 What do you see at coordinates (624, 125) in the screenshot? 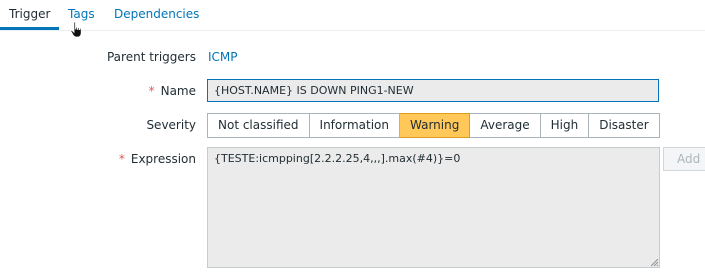
I see `severity-disaster-button: Disaster` at bounding box center [624, 125].